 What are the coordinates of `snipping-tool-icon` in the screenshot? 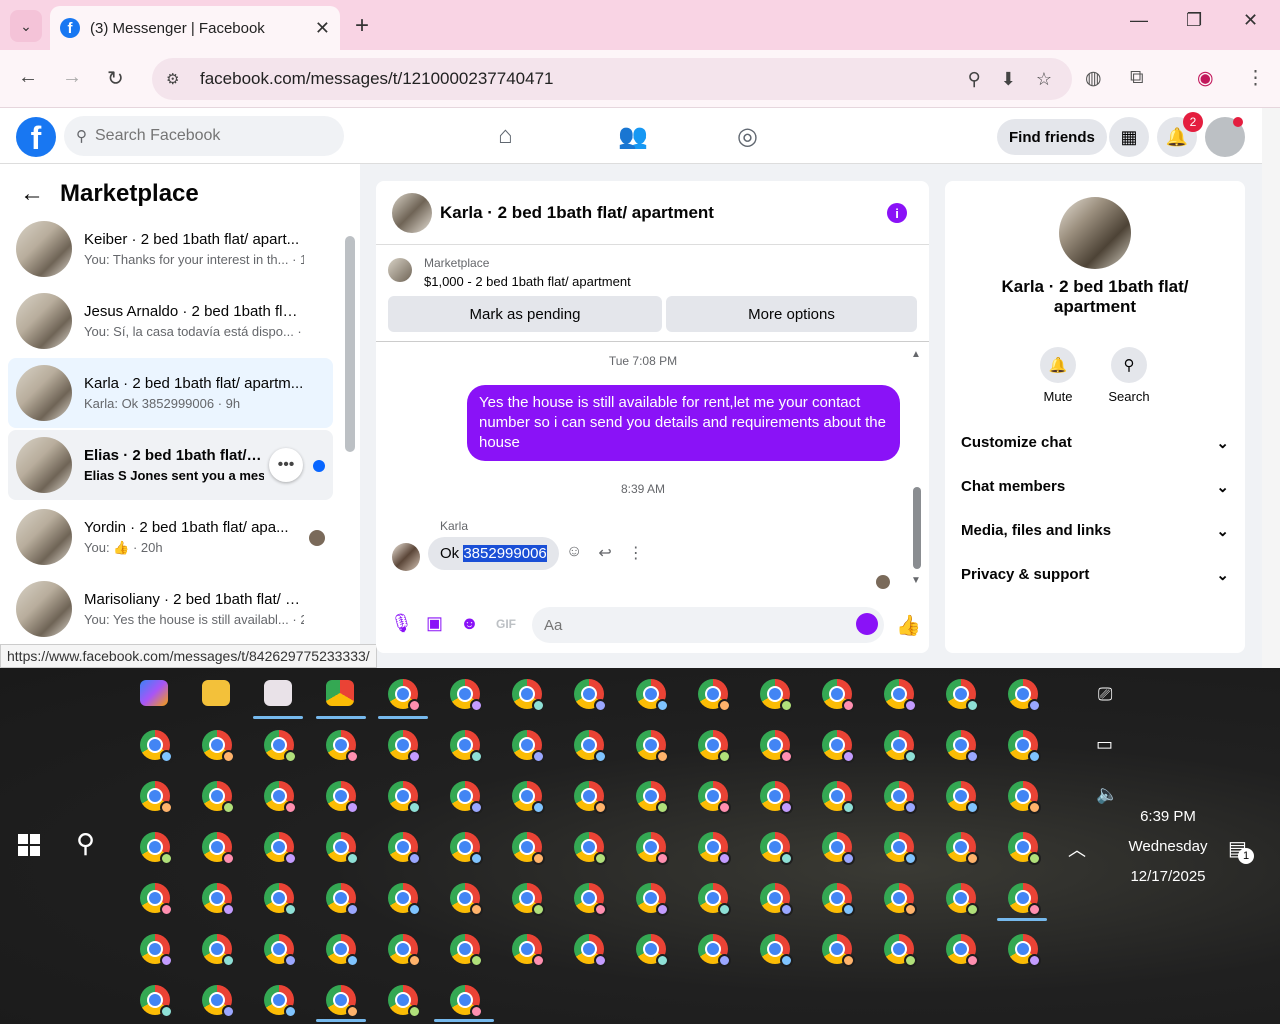 It's located at (278, 693).